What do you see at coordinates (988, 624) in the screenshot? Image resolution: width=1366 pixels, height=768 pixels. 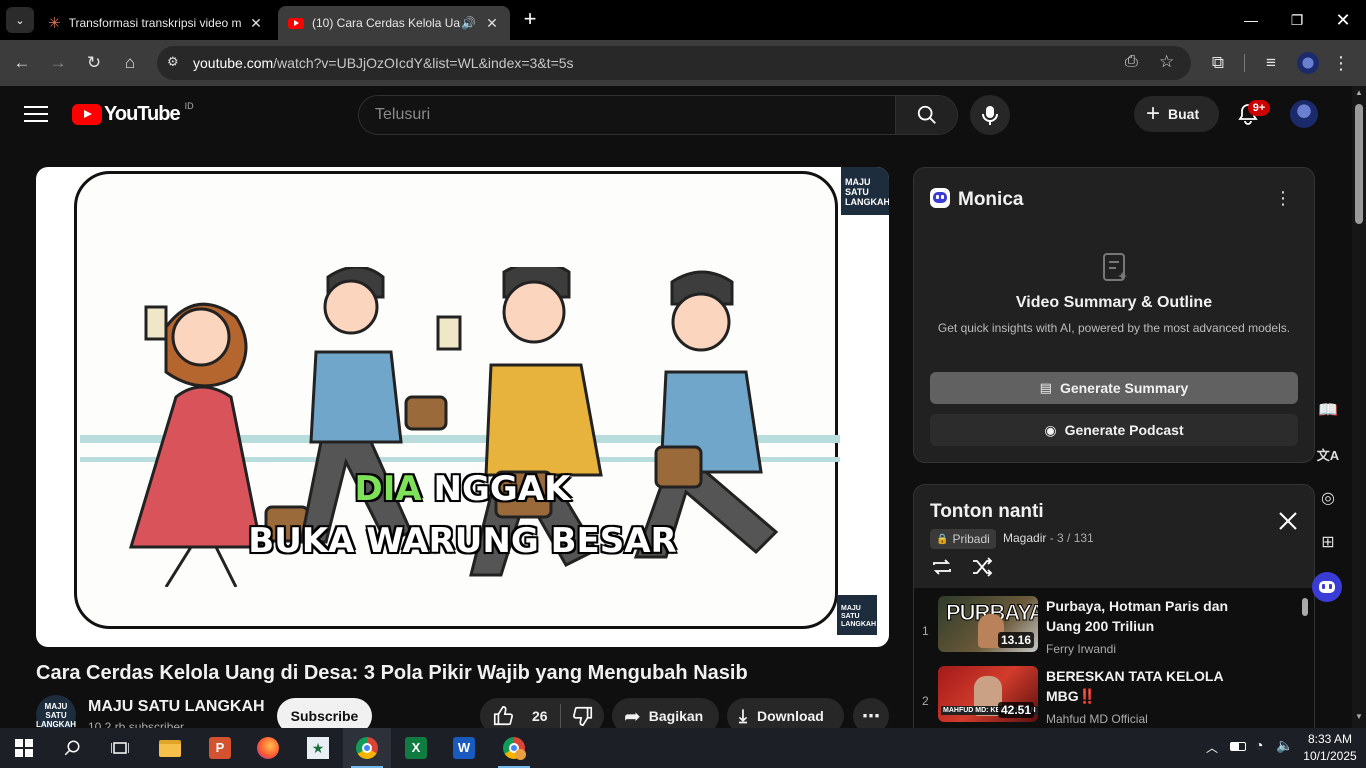 I see `video-thumbnail: PURBAYA 13.16` at bounding box center [988, 624].